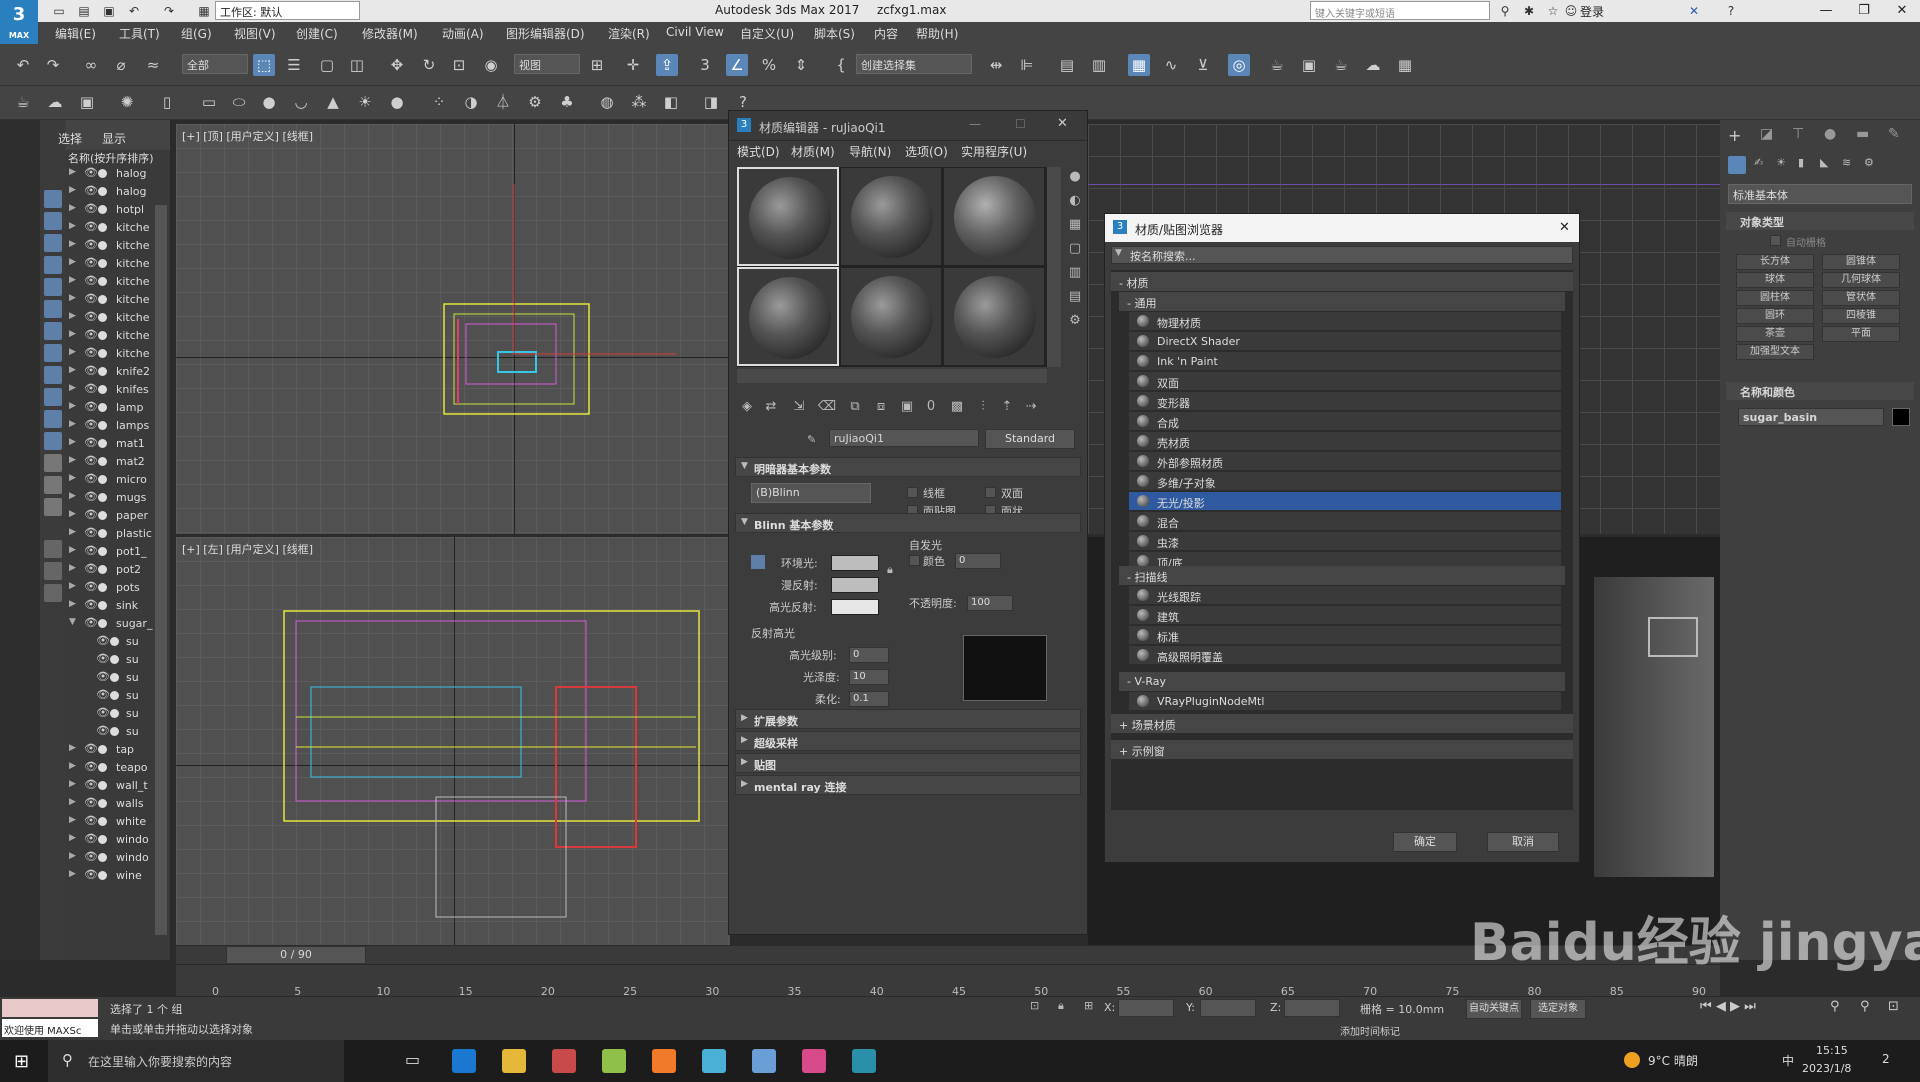 This screenshot has height=1082, width=1920. I want to click on tab-select: 选择, so click(70, 138).